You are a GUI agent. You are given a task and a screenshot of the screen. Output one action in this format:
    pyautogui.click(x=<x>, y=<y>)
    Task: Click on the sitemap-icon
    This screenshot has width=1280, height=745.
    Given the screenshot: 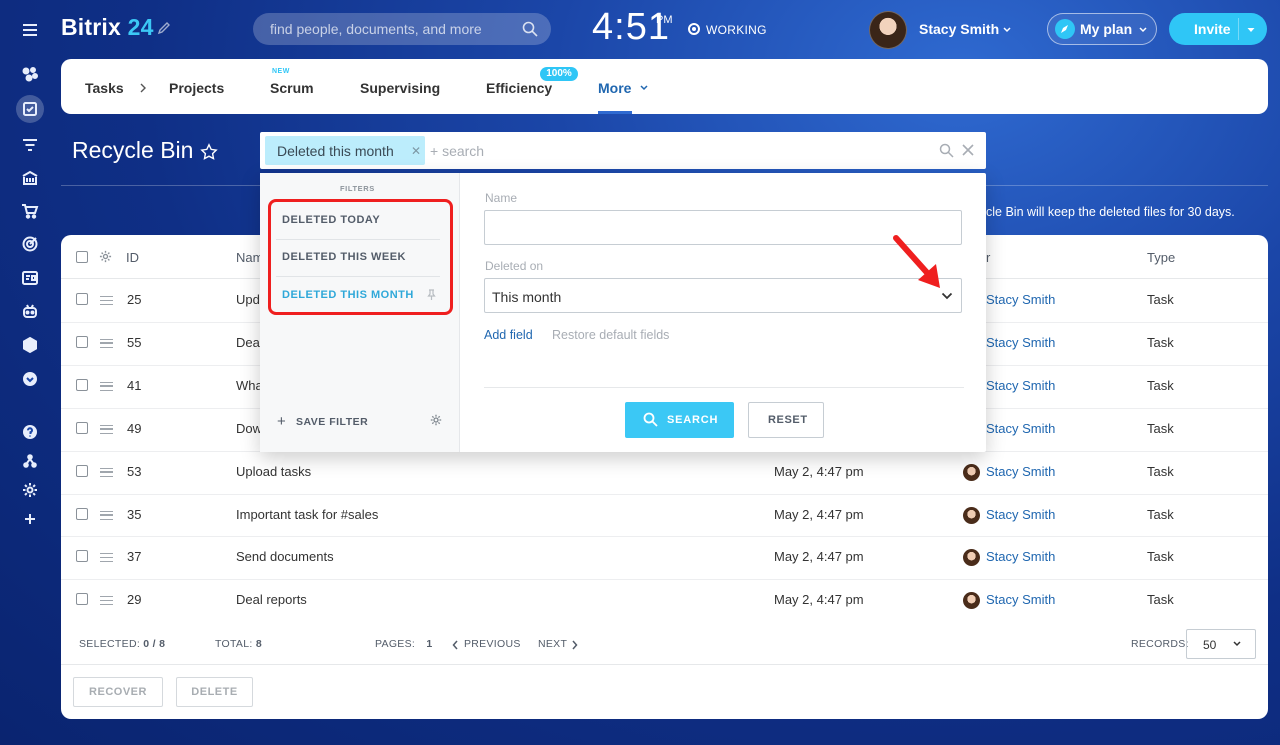 What is the action you would take?
    pyautogui.click(x=30, y=461)
    